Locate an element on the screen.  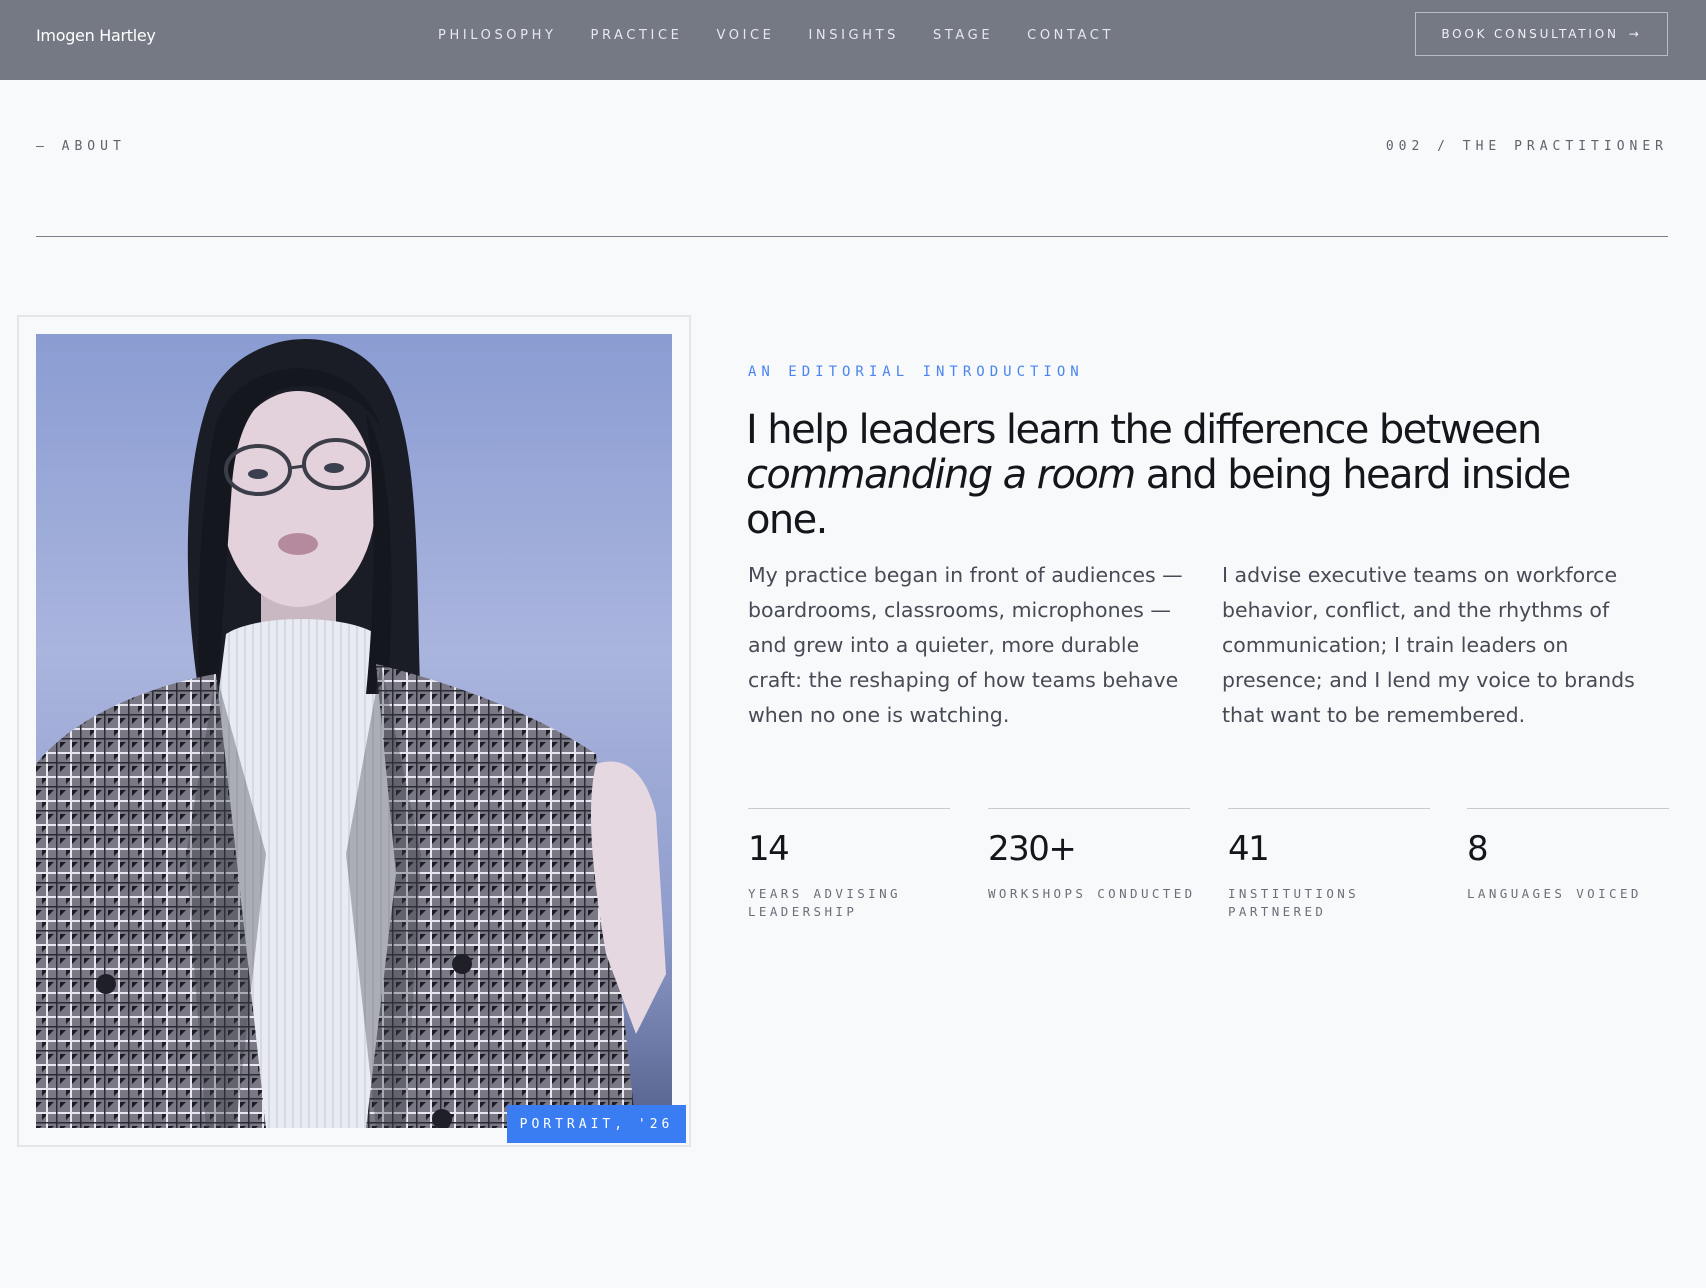
stat-label: INSTITUTIONS PARTNERED is located at coordinates (1294, 902).